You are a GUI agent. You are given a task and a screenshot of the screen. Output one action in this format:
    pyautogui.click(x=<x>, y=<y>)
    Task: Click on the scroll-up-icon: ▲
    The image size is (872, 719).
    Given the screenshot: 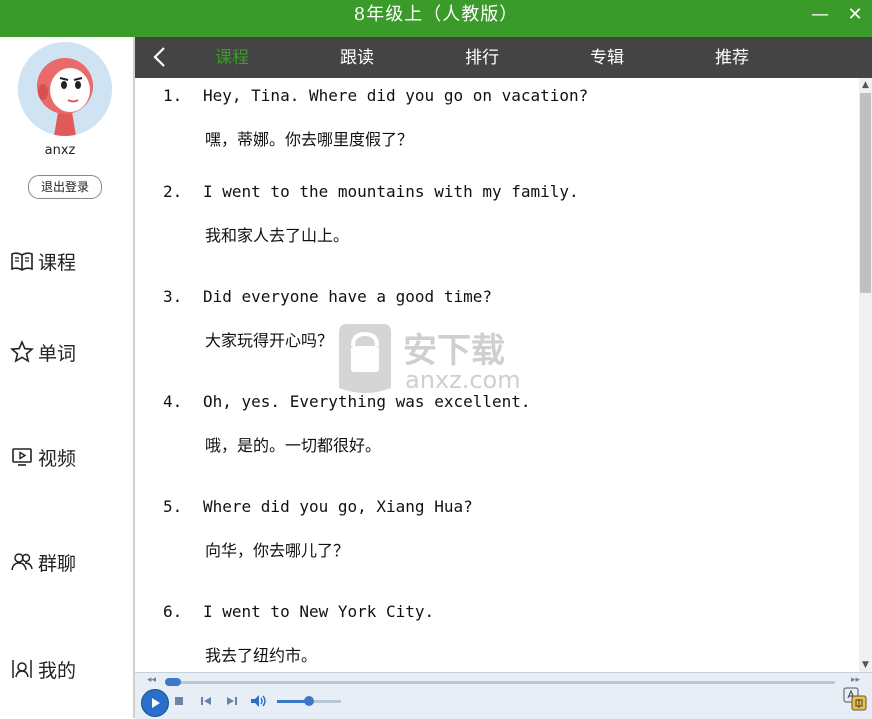 What is the action you would take?
    pyautogui.click(x=865, y=85)
    